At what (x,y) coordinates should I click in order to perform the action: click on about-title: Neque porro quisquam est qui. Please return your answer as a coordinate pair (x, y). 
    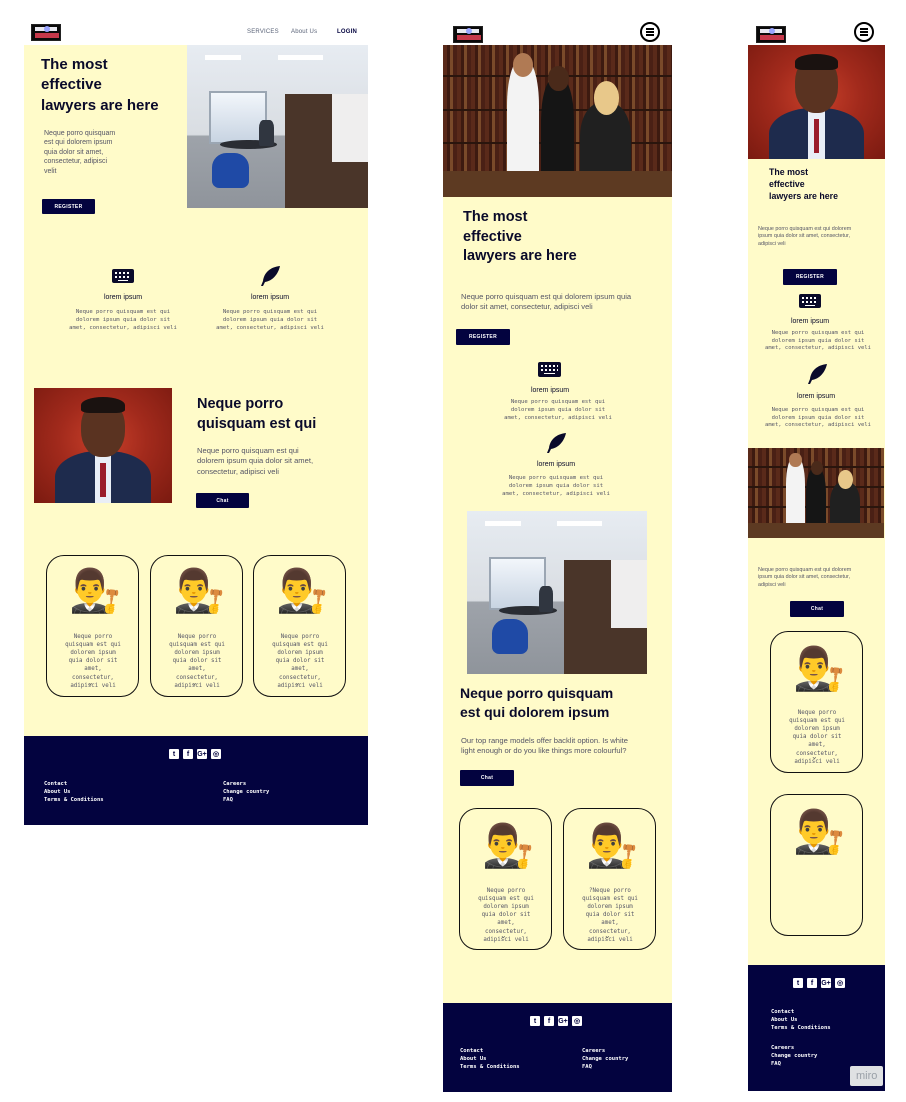
    Looking at the image, I should click on (256, 414).